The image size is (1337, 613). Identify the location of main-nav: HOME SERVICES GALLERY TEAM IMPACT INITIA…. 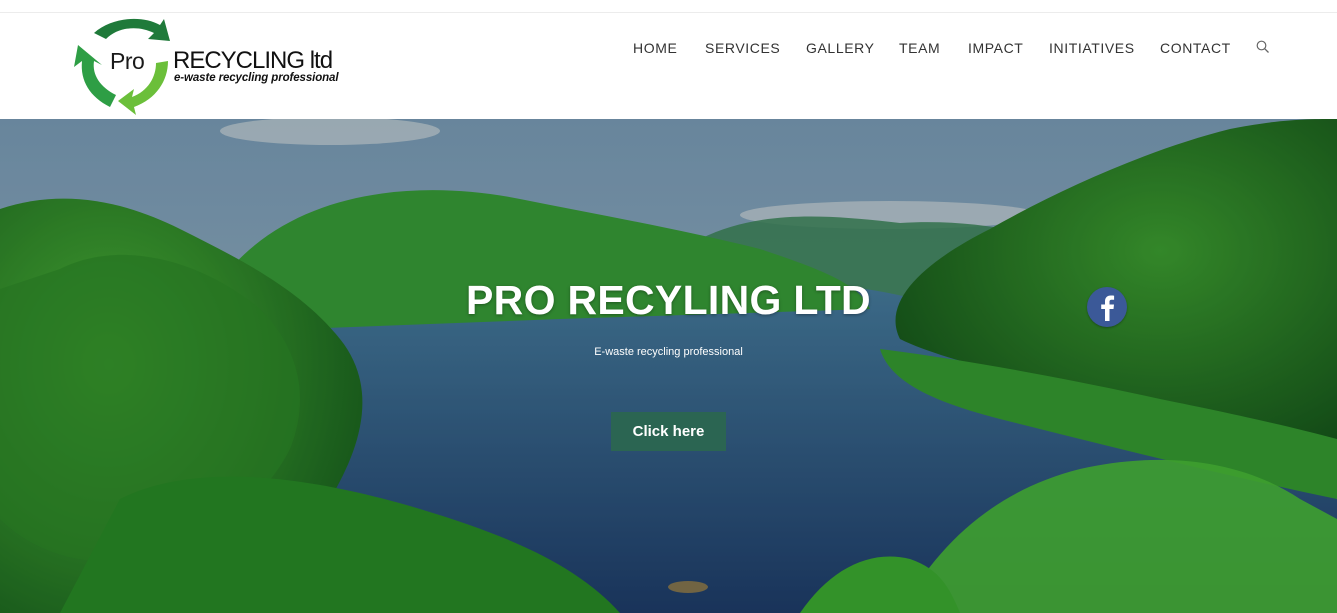
(668, 50).